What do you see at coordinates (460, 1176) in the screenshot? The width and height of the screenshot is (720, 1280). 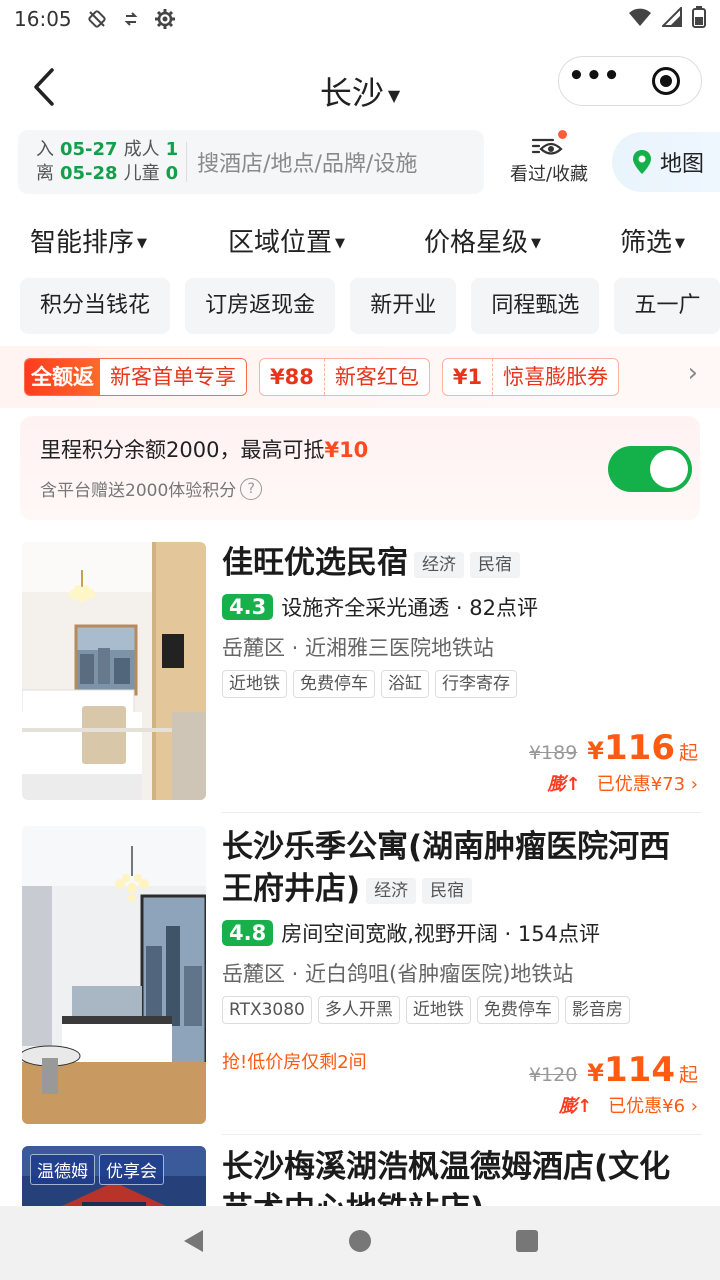 I see `hotel-name: 长沙梅溪湖浩枫温德姆酒店(文化艺术中心地铁站店)` at bounding box center [460, 1176].